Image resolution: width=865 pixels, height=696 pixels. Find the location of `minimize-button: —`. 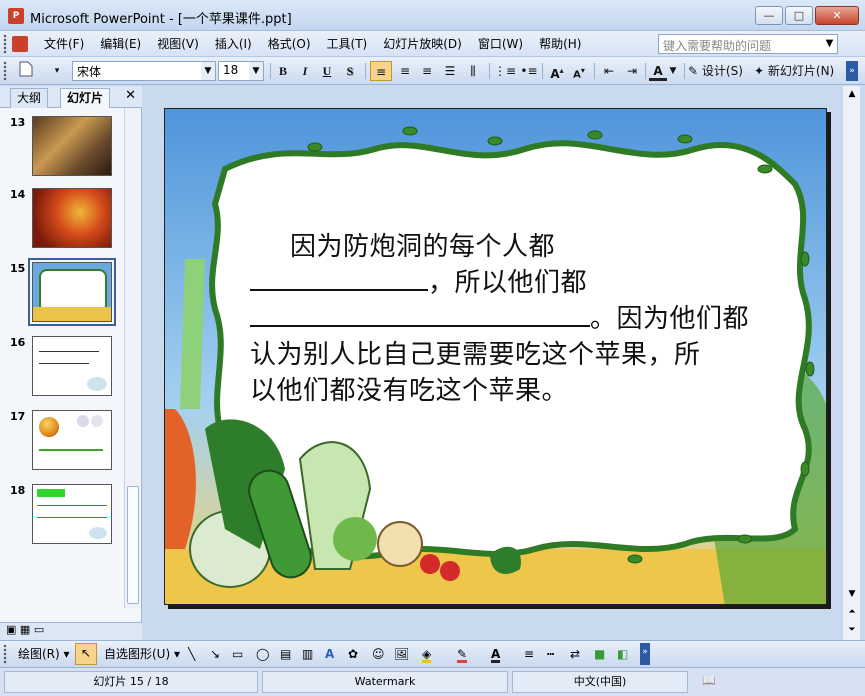

minimize-button: — is located at coordinates (769, 15).